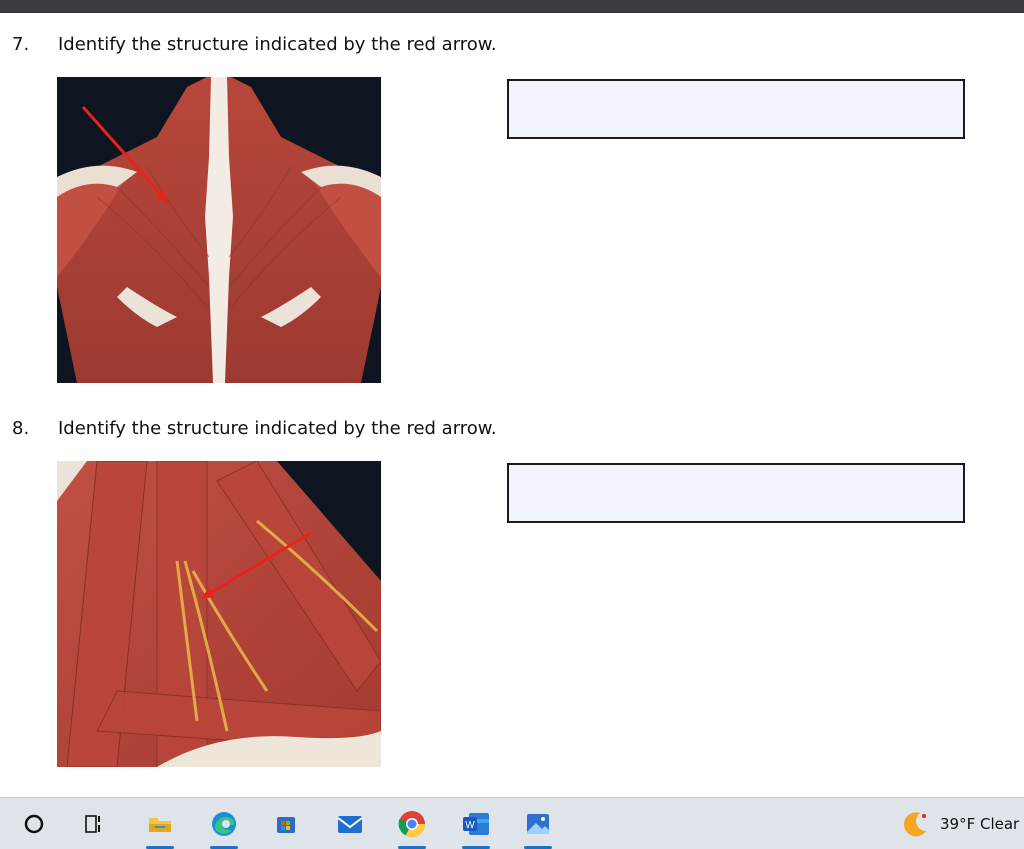  I want to click on edge-icon, so click(224, 823).